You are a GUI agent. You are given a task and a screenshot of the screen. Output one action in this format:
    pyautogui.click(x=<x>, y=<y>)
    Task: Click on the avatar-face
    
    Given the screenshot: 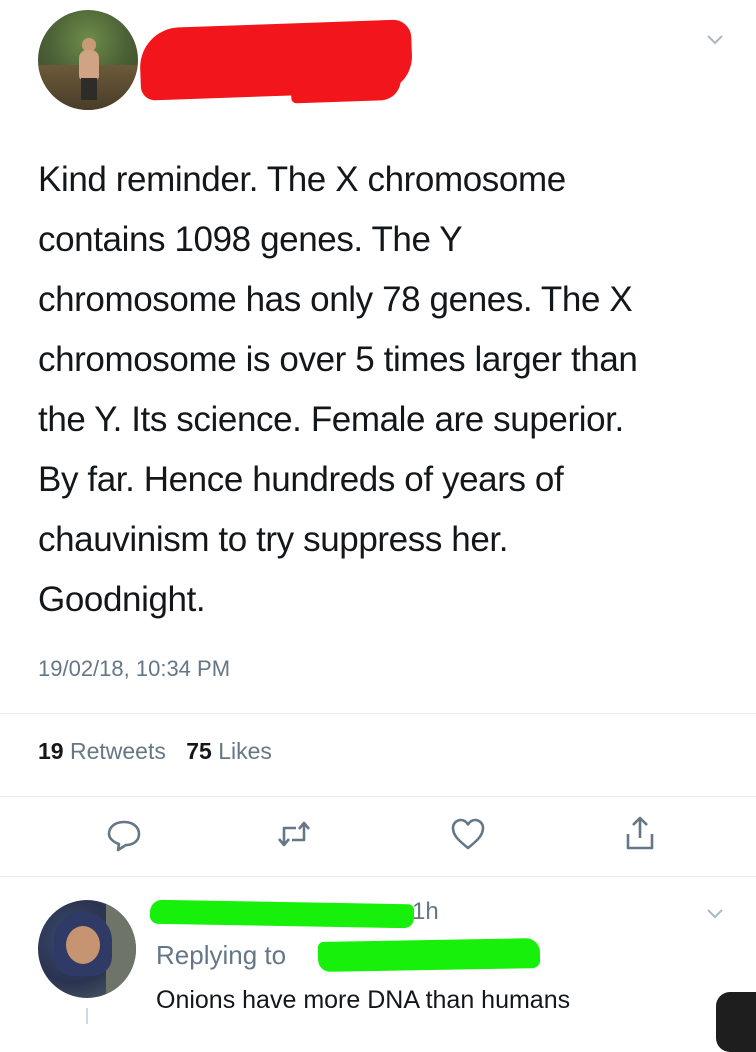 What is the action you would take?
    pyautogui.click(x=83, y=945)
    